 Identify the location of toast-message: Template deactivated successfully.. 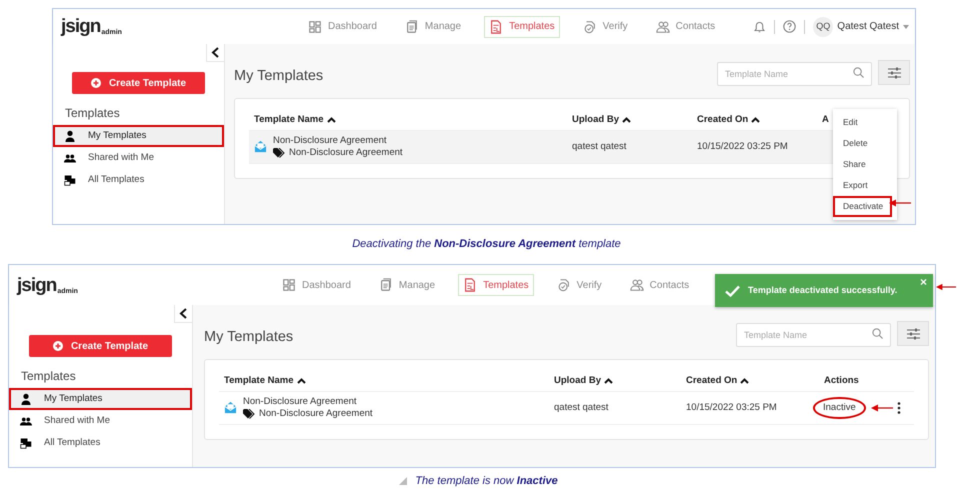
(823, 290).